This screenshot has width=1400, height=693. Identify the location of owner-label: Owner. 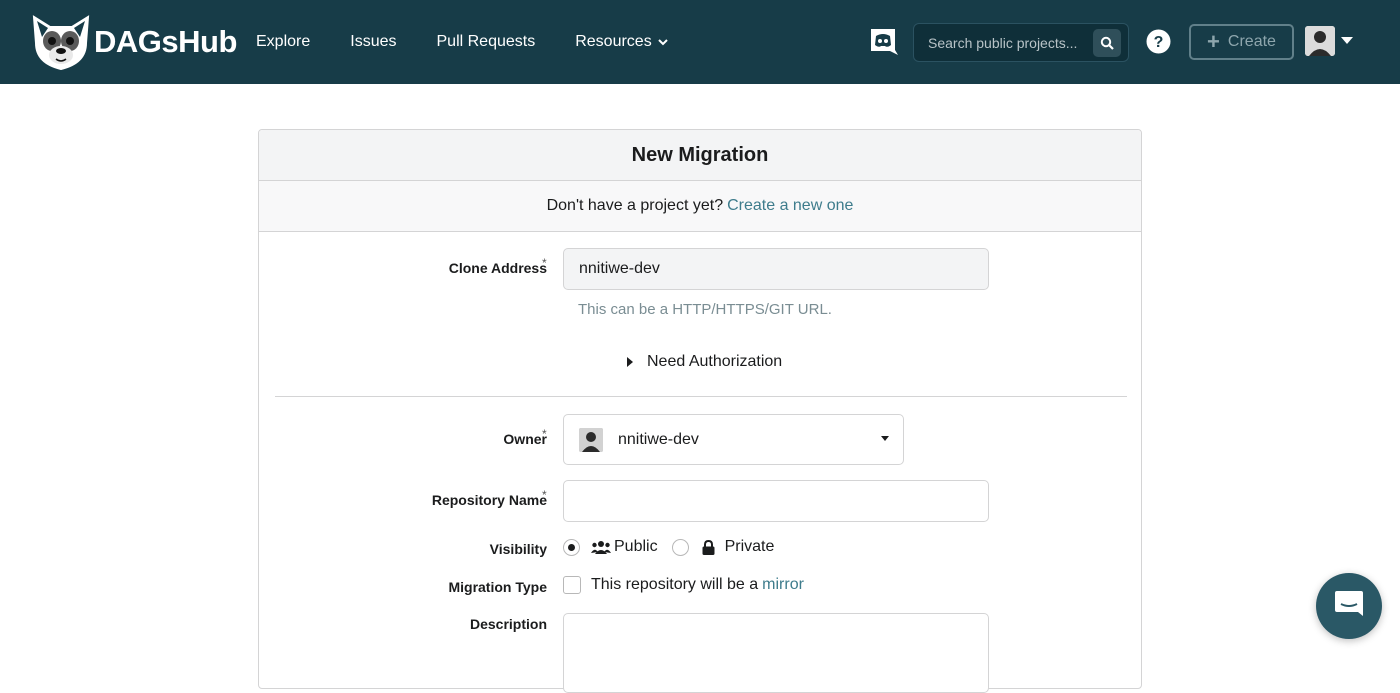
(525, 439).